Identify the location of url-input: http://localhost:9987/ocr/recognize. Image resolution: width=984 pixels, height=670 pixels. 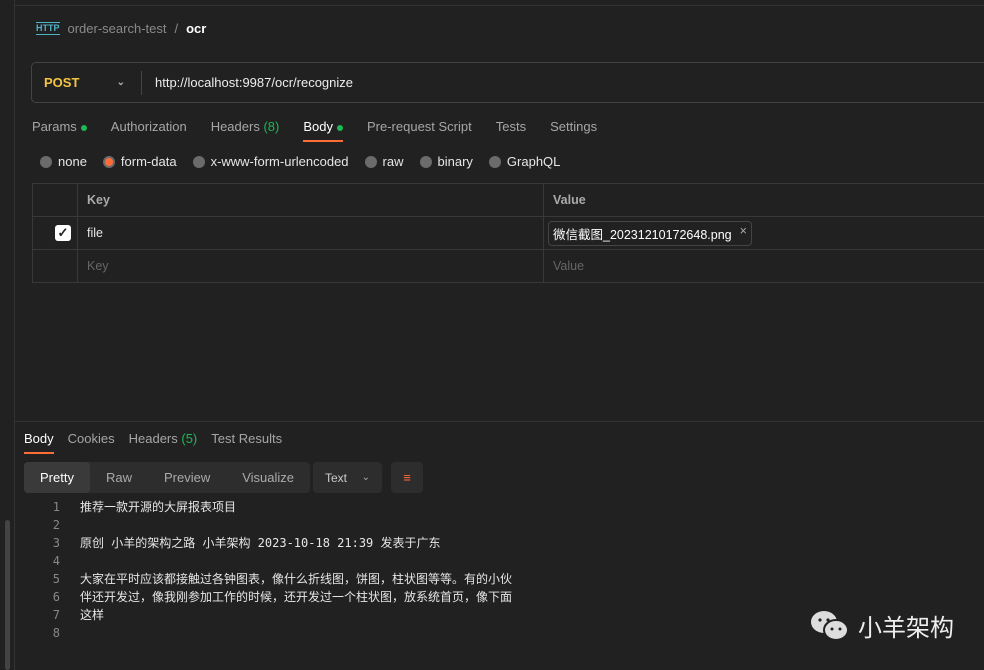
(247, 82).